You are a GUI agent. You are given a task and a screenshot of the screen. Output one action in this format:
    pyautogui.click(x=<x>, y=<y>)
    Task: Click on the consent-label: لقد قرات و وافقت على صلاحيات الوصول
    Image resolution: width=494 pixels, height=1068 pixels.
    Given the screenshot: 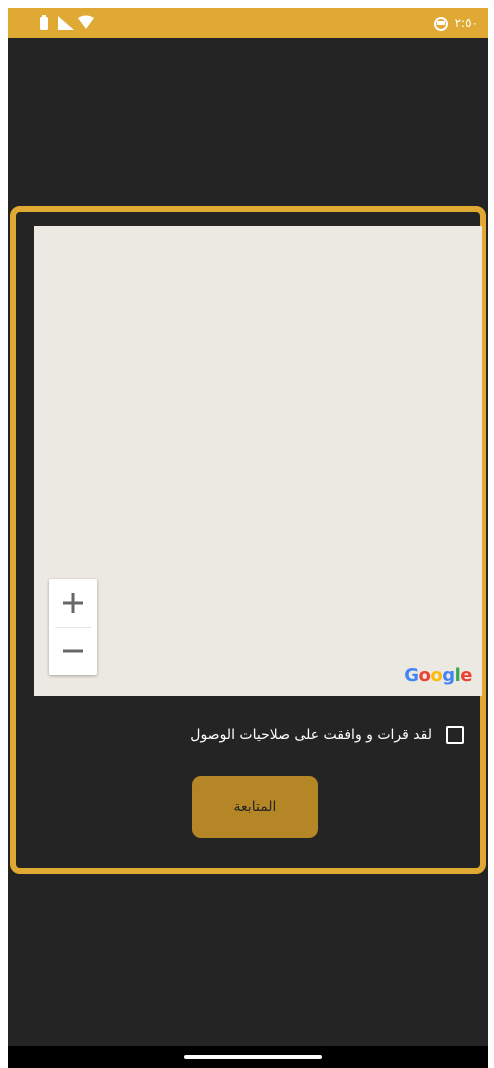 What is the action you would take?
    pyautogui.click(x=311, y=735)
    